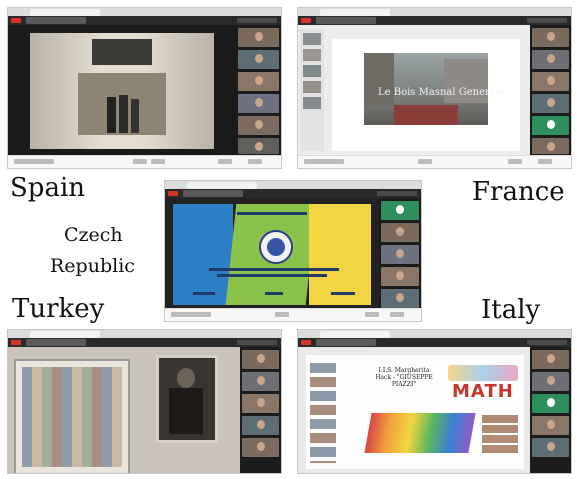 This screenshot has width=577, height=479. I want to click on label-spain: Spain, so click(48, 188).